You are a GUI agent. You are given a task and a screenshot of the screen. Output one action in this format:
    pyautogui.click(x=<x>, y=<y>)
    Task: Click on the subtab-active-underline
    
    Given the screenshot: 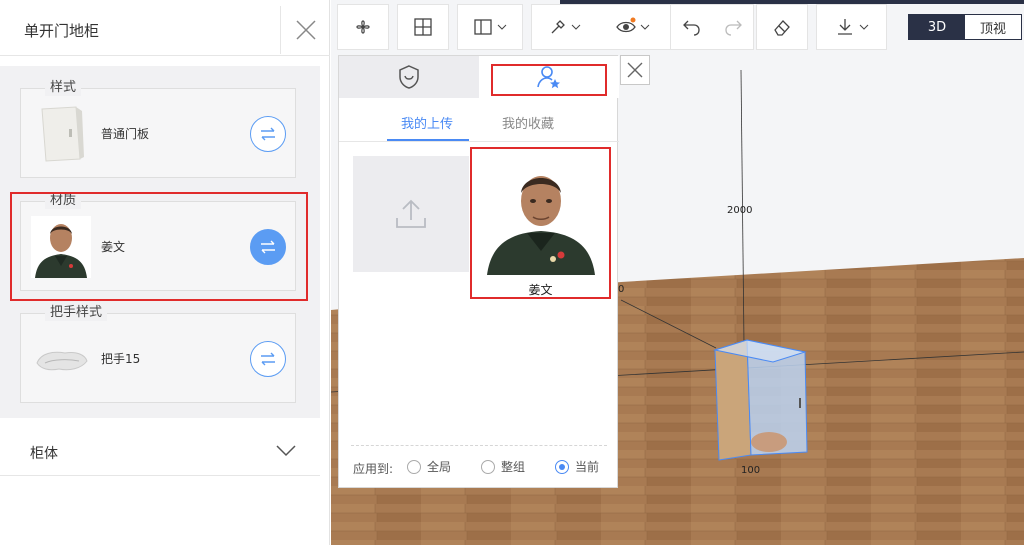 What is the action you would take?
    pyautogui.click(x=428, y=140)
    